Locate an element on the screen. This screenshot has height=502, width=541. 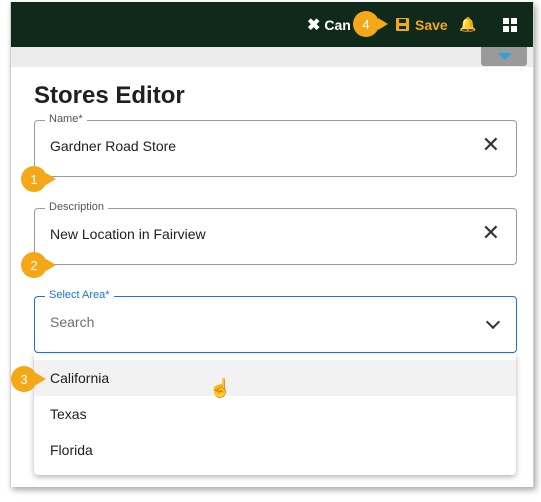
option-label: California is located at coordinates (80, 378).